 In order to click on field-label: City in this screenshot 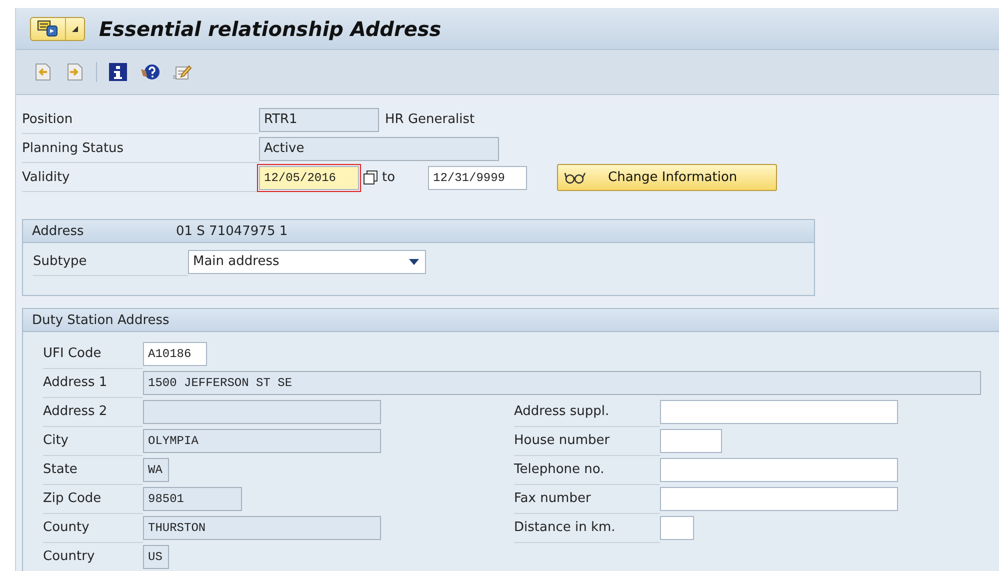, I will do `click(55, 440)`.